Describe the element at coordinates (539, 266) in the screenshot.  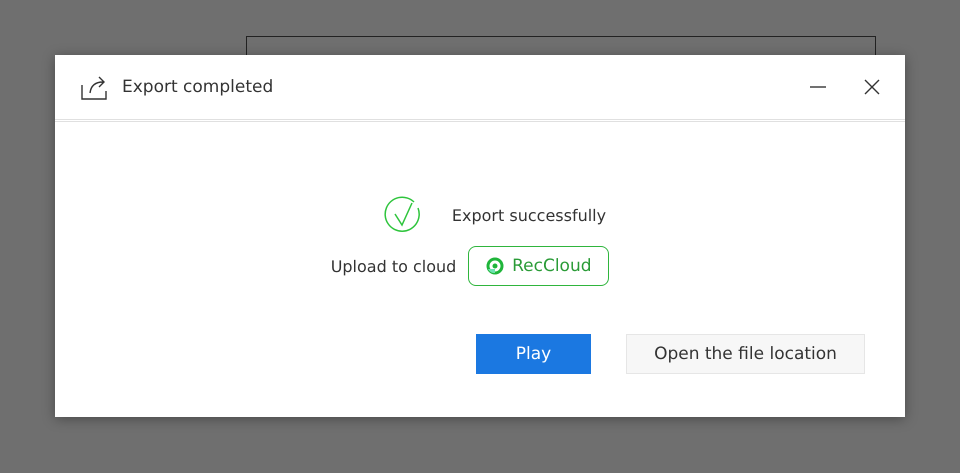
I see `reccloud-button: RecCloud` at that location.